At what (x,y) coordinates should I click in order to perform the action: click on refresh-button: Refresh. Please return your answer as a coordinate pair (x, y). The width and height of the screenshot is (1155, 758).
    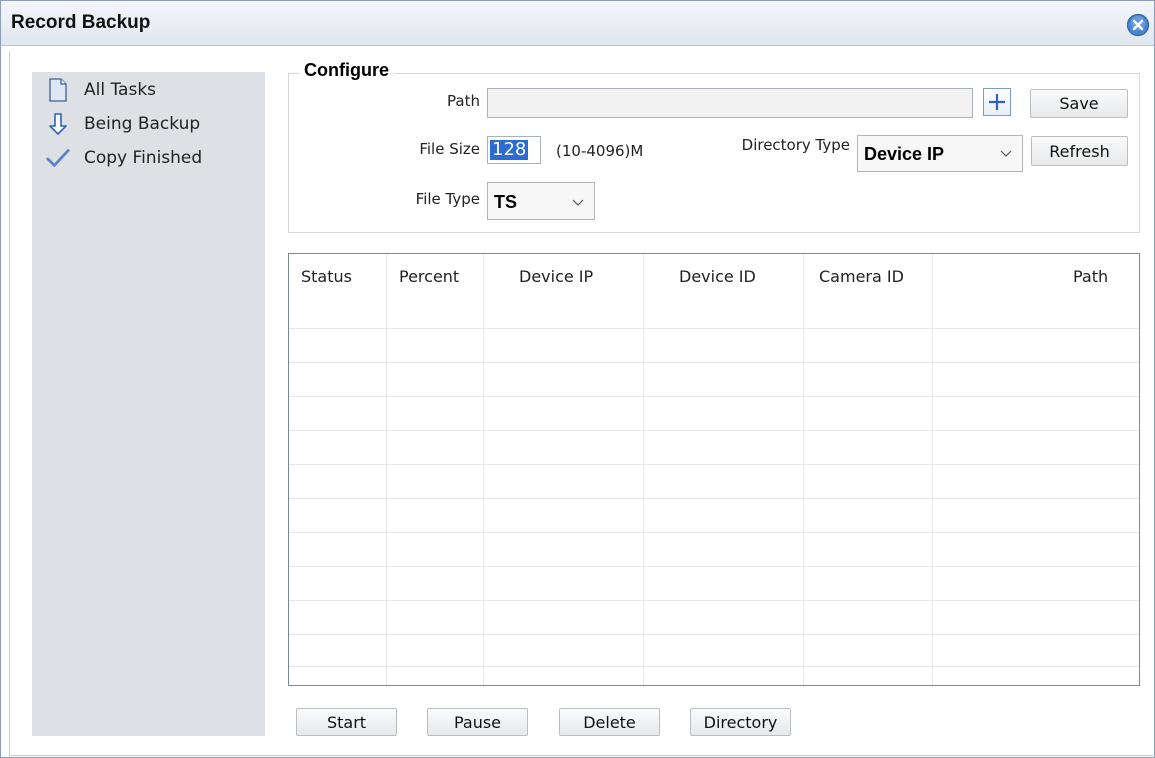
    Looking at the image, I should click on (1079, 151).